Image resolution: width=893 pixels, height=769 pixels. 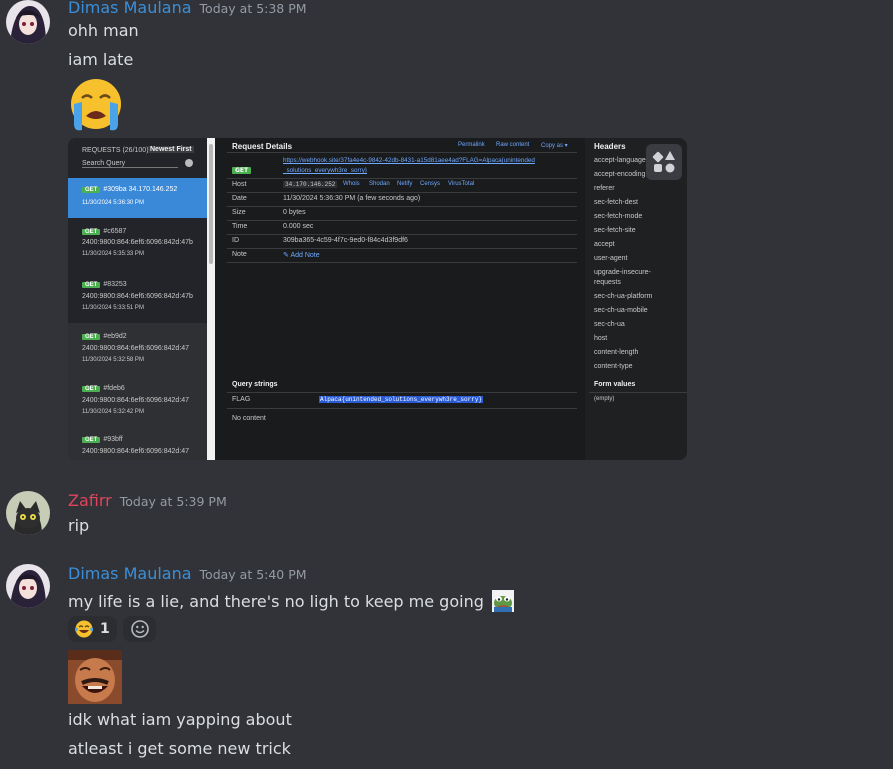 I want to click on headers-title: Headers, so click(x=610, y=146).